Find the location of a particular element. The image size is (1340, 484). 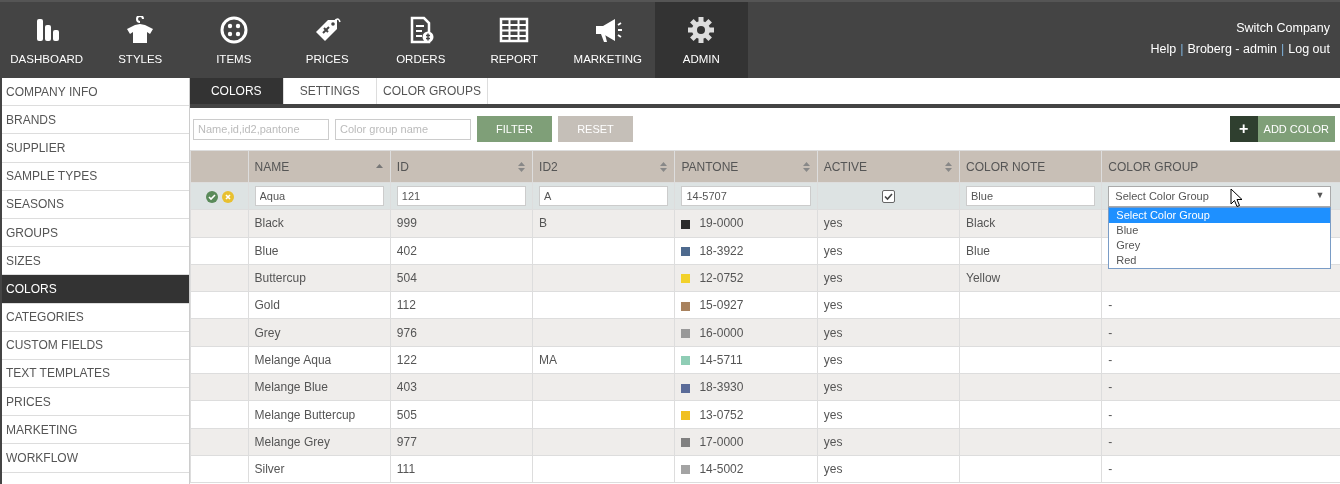

dropdown-option: Grey is located at coordinates (1220, 245).